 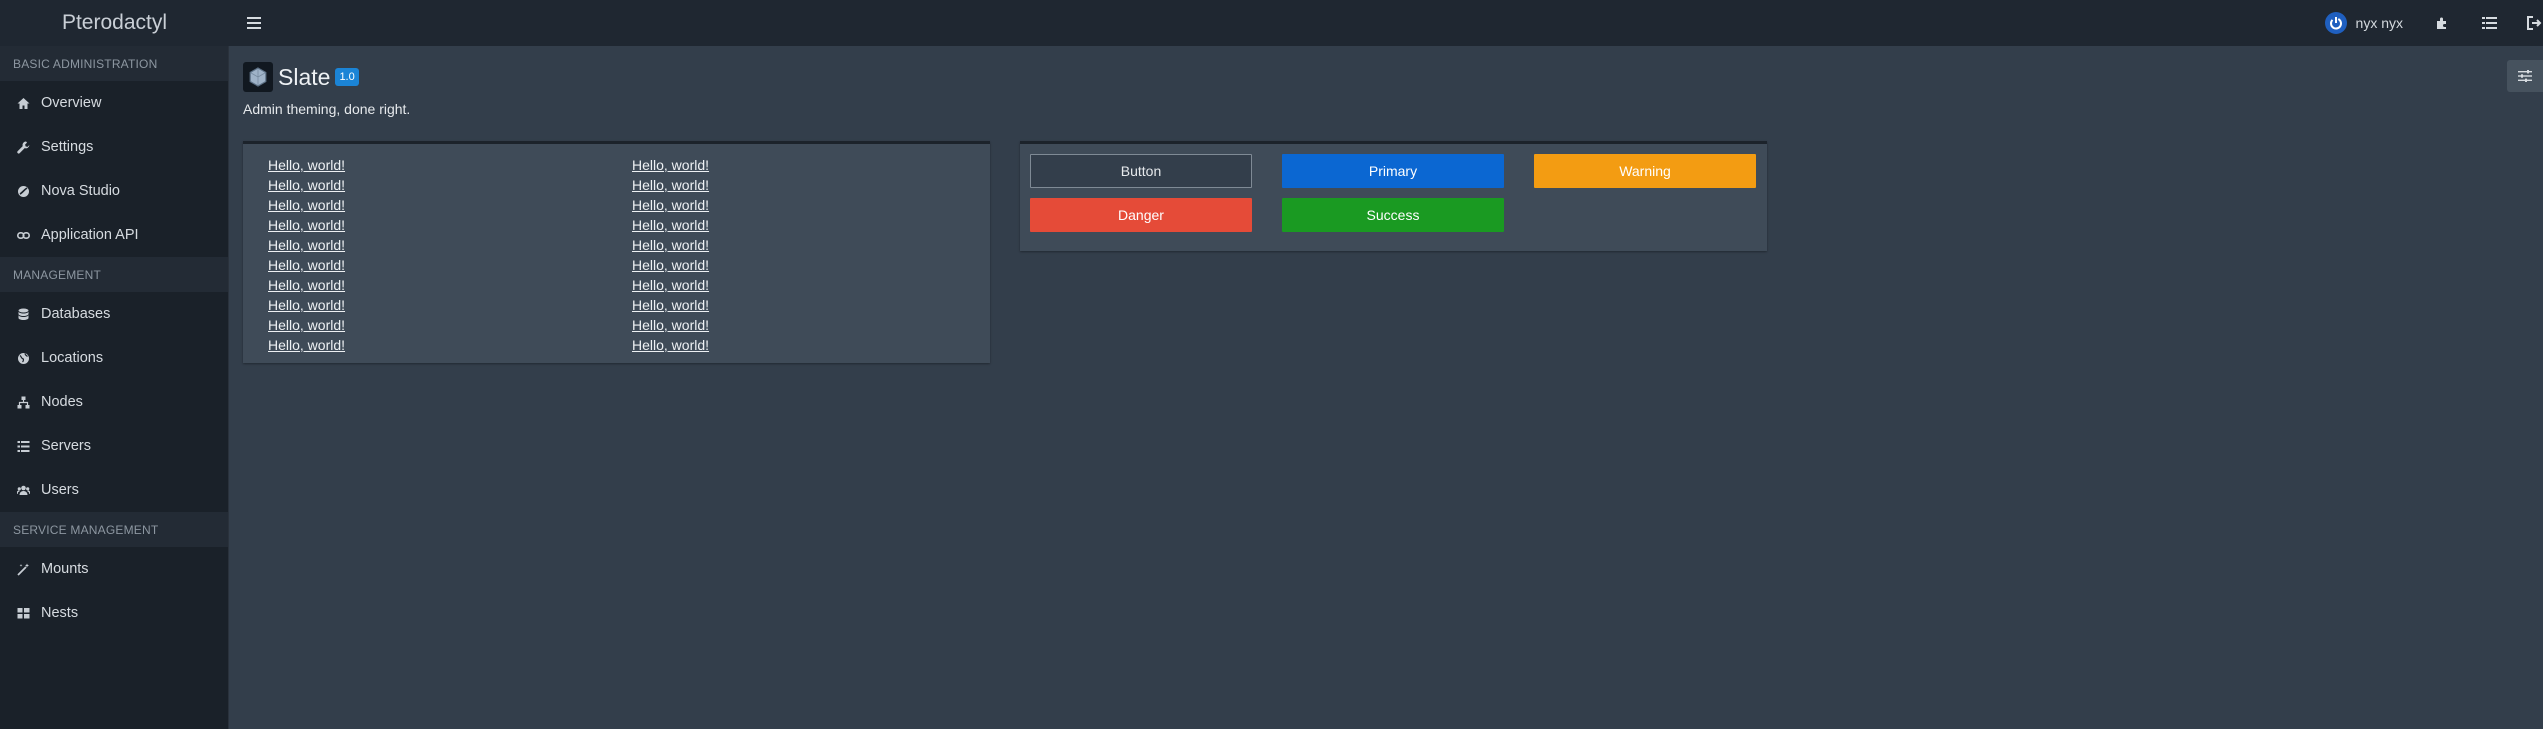 I want to click on section-header-management: MANAGEMENT, so click(x=114, y=274).